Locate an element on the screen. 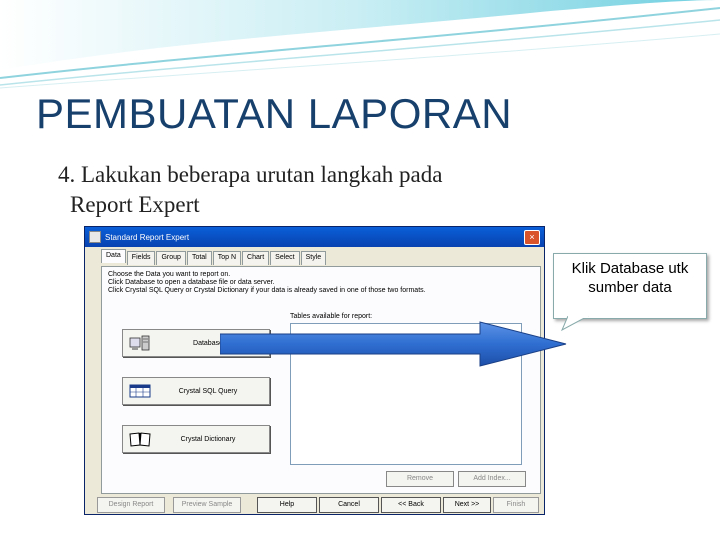 Image resolution: width=720 pixels, height=540 pixels. callout-line-1: Klik Database utk is located at coordinates (630, 268).